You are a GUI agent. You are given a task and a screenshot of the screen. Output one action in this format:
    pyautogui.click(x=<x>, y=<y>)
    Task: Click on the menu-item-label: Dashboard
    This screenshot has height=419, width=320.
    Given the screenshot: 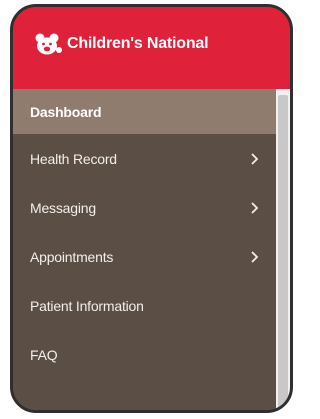 What is the action you would take?
    pyautogui.click(x=66, y=111)
    